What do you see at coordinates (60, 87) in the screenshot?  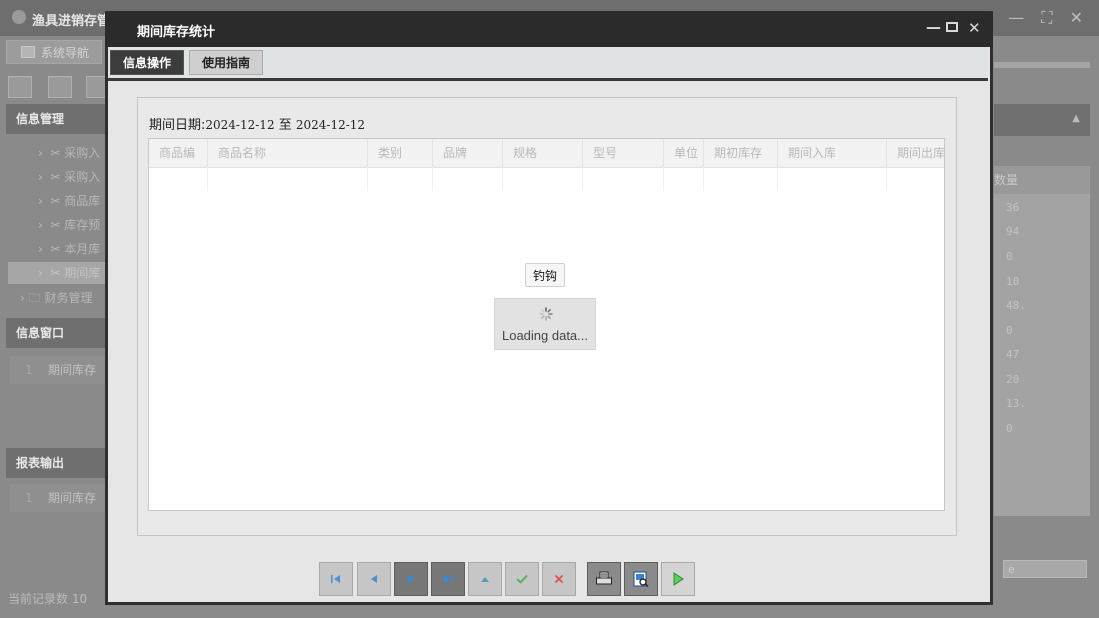 I see `toolbar-list-icon` at bounding box center [60, 87].